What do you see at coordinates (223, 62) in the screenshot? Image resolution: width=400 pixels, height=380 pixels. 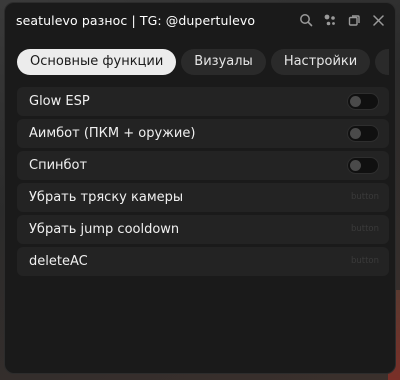 I see `tab-visuals: Визуалы` at bounding box center [223, 62].